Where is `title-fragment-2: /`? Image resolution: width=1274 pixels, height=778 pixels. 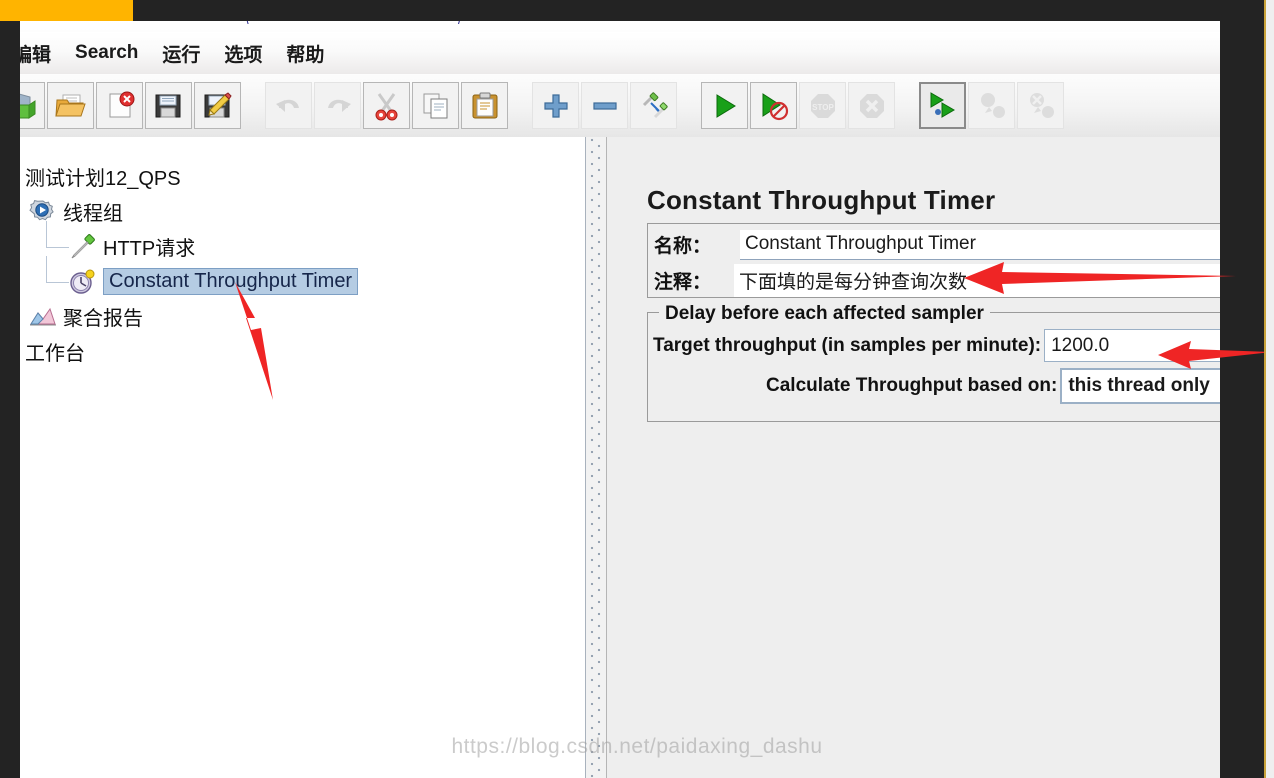 title-fragment-2: / is located at coordinates (460, 24).